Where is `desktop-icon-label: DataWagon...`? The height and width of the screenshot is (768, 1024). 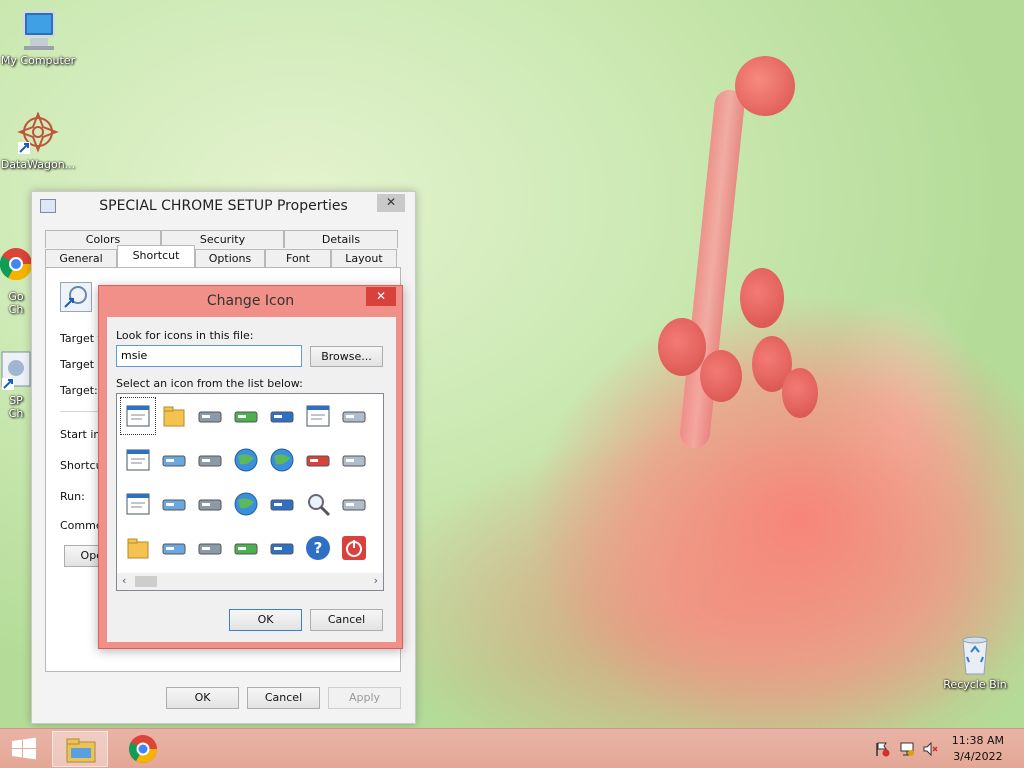 desktop-icon-label: DataWagon... is located at coordinates (38, 164).